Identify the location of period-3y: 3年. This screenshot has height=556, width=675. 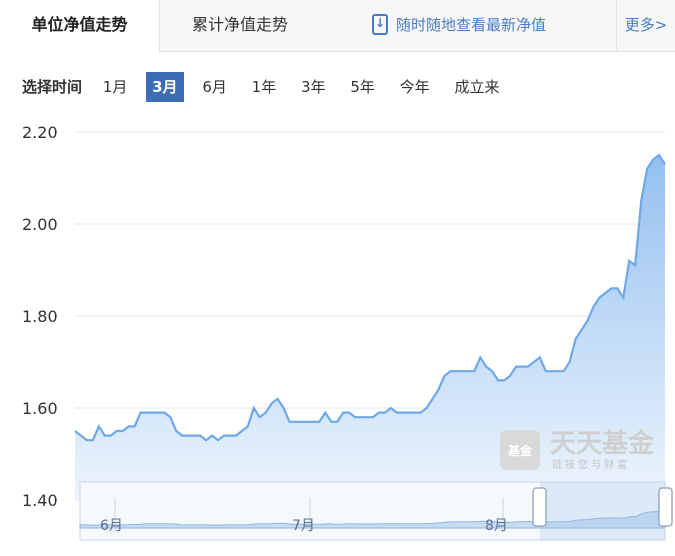
(313, 87).